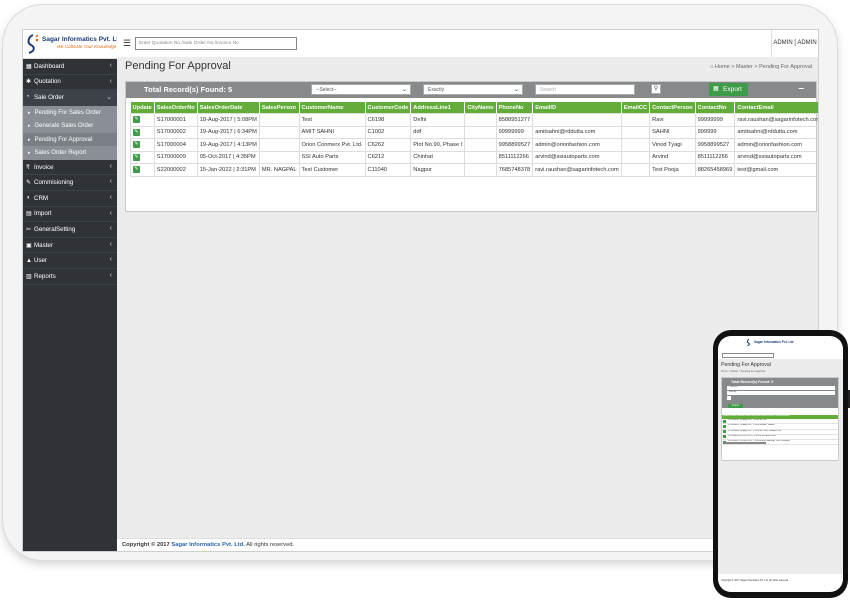  I want to click on column-header-cityname: CityName, so click(480, 108).